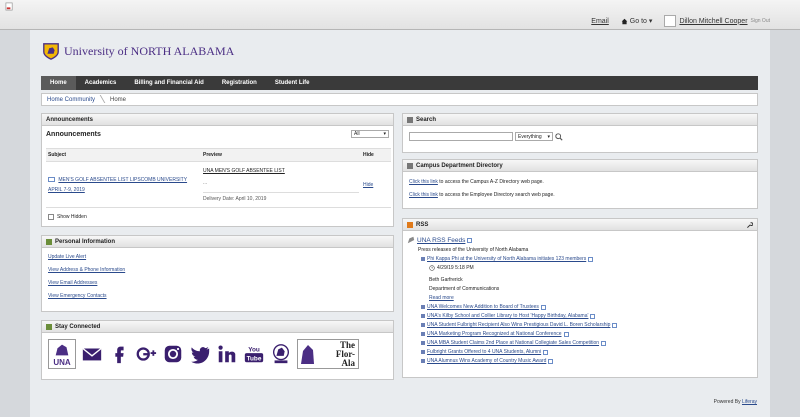 The height and width of the screenshot is (417, 800). Describe the element at coordinates (101, 83) in the screenshot. I see `nav-academics: Academics` at that location.